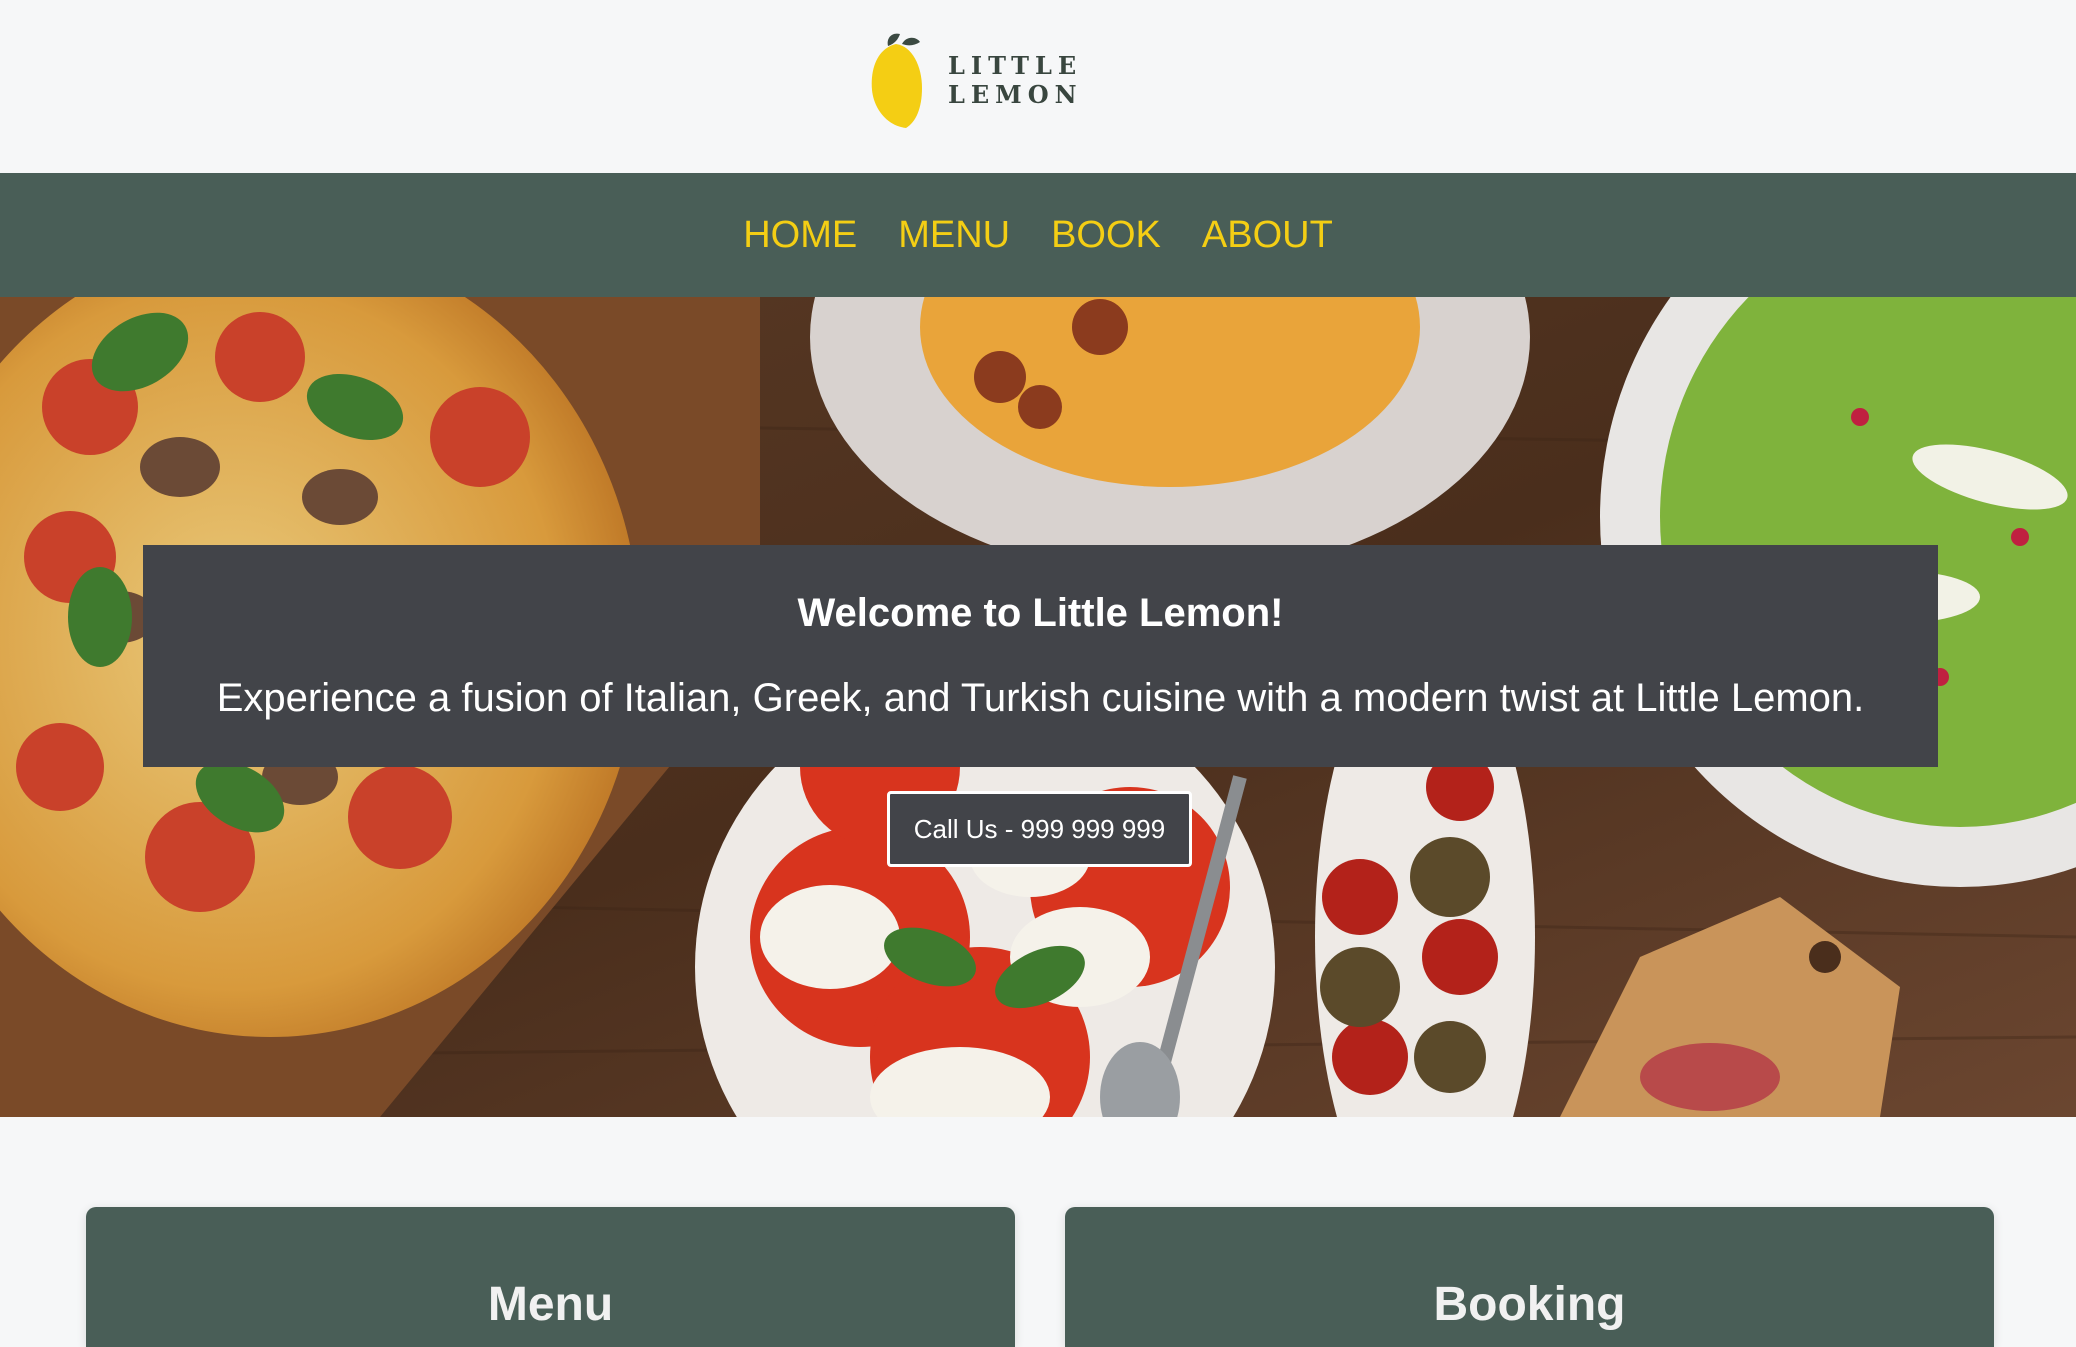 This screenshot has width=2076, height=1347. I want to click on logo-text: LITTLE LEMON, so click(1015, 80).